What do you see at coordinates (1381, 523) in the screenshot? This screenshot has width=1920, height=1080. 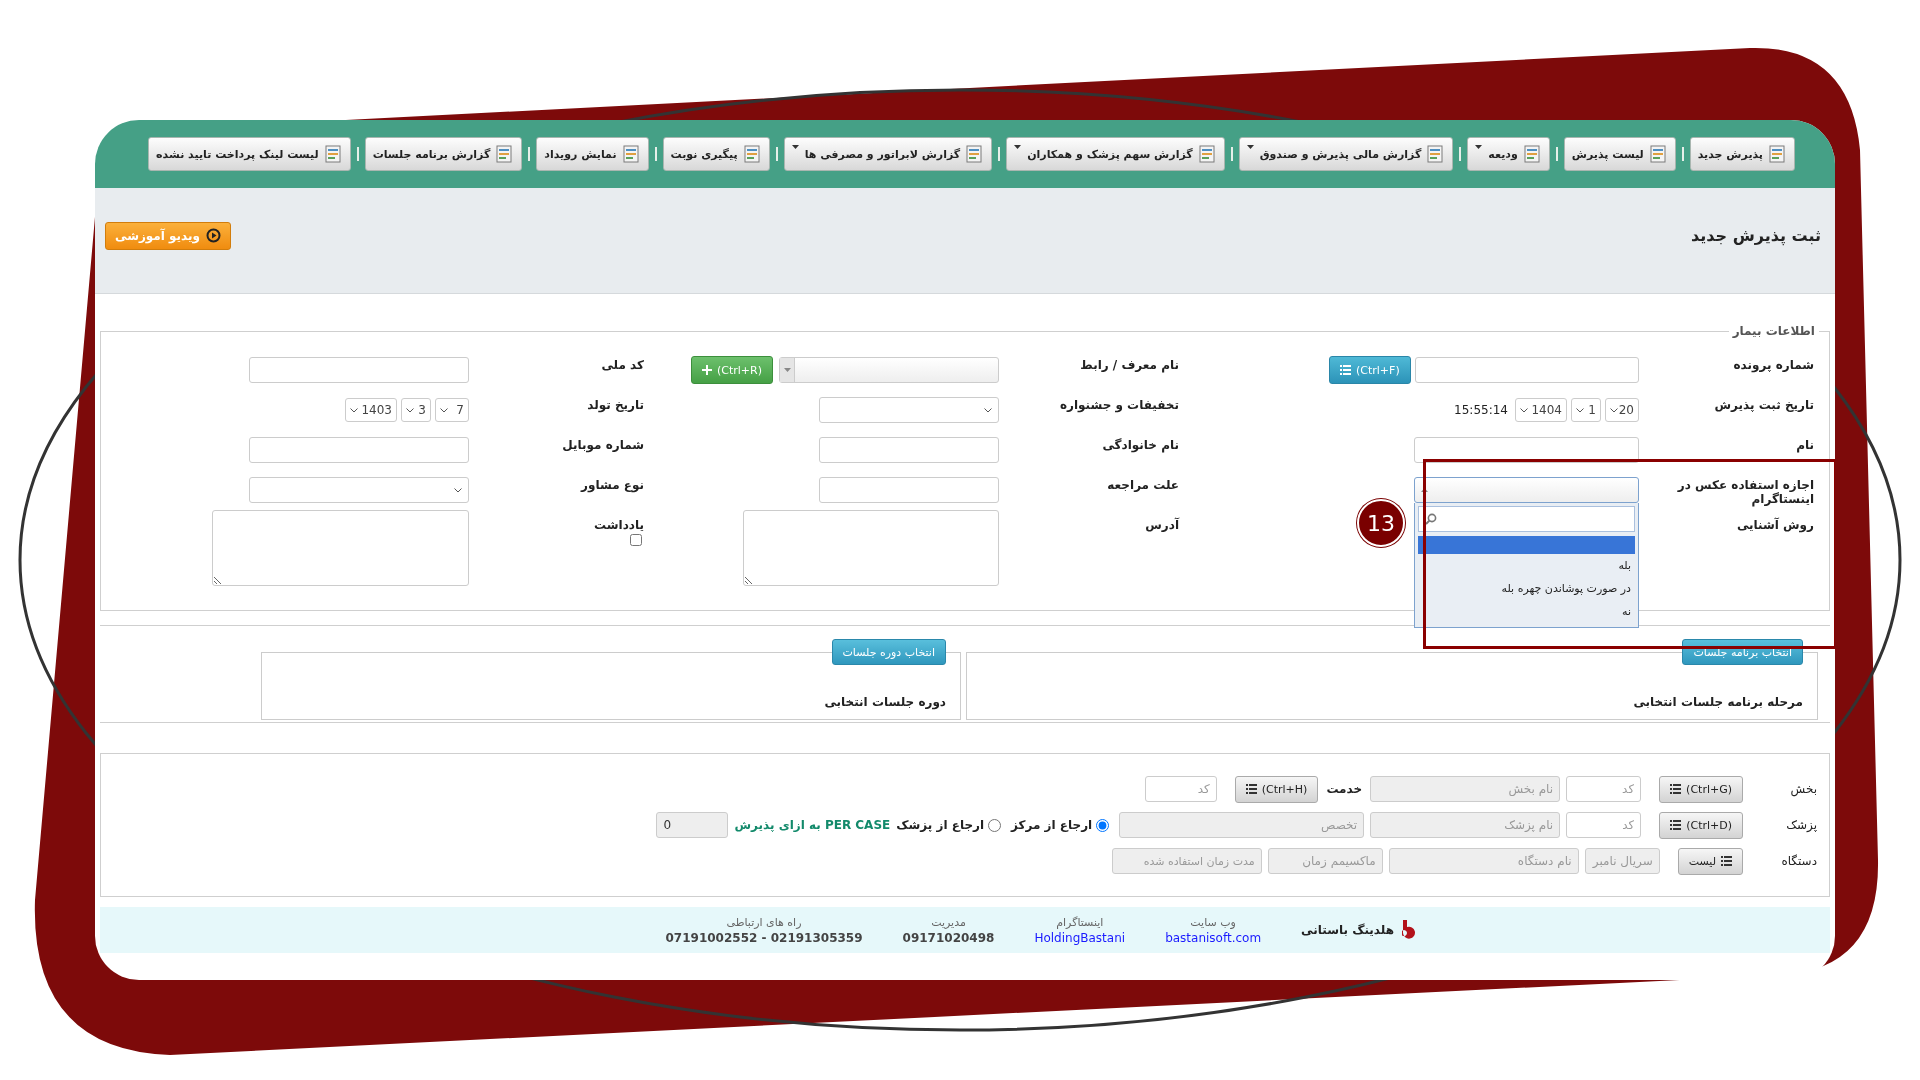 I see `step-marker: 13` at bounding box center [1381, 523].